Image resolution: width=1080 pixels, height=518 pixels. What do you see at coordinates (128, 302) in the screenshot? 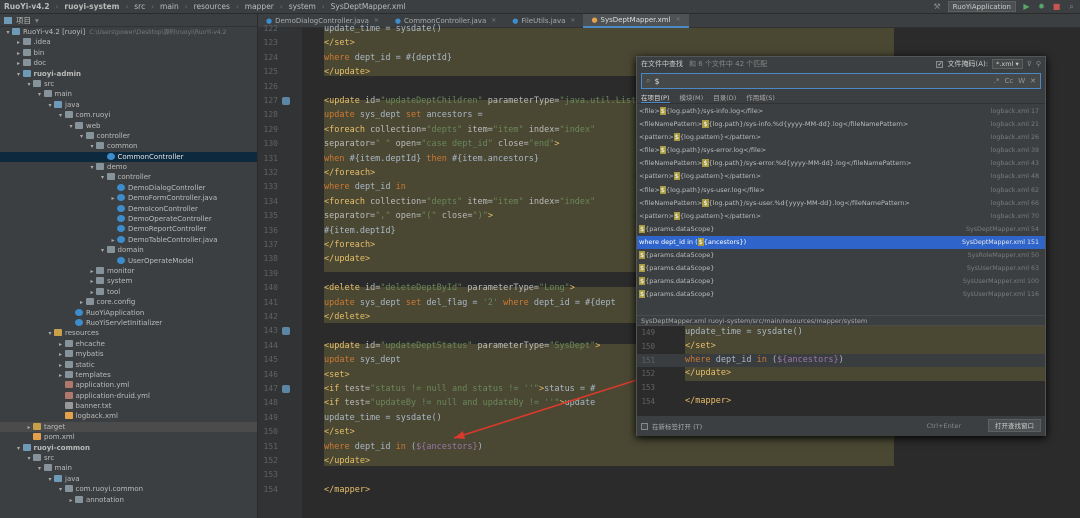
I see `tree-item: ▸ core.config` at bounding box center [128, 302].